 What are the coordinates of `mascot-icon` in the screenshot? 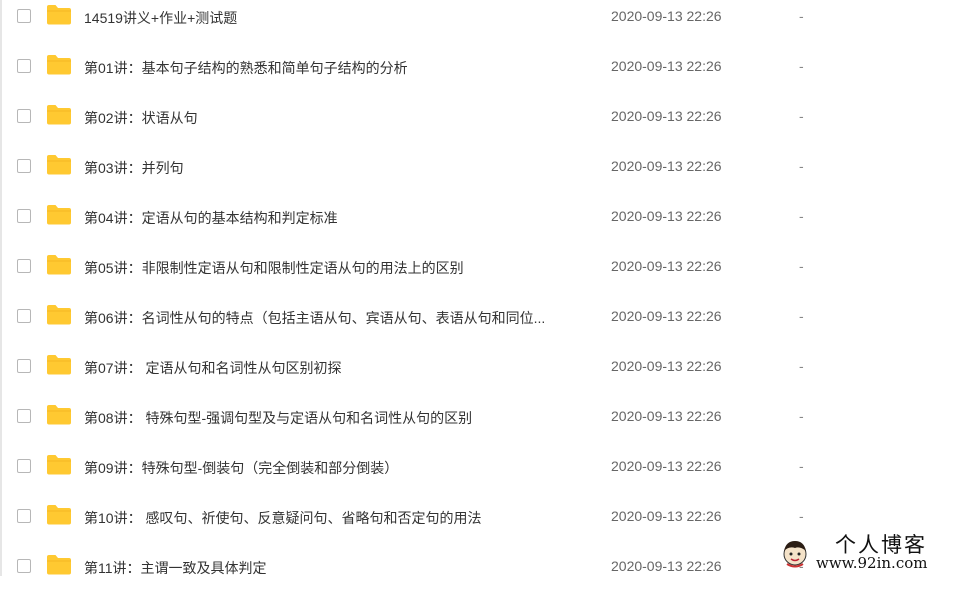 It's located at (795, 553).